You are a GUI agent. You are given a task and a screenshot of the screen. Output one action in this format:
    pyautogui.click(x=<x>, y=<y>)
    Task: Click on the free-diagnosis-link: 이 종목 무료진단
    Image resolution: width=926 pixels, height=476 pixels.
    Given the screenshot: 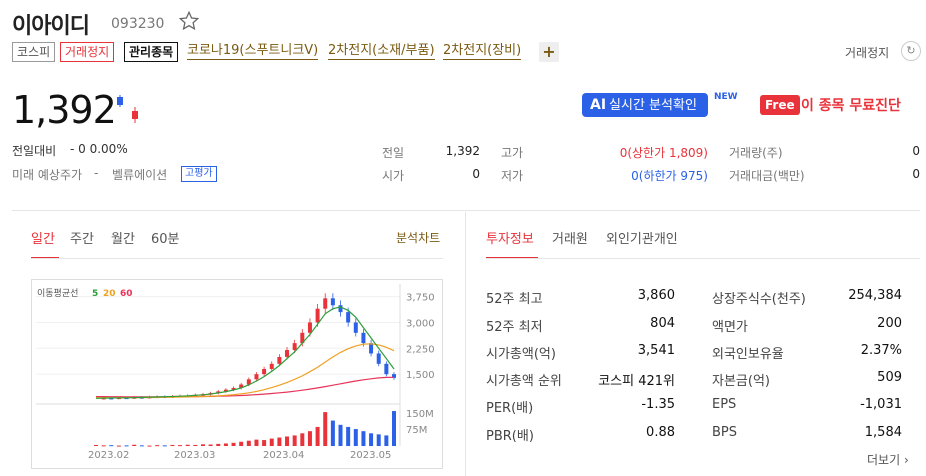 What is the action you would take?
    pyautogui.click(x=851, y=105)
    